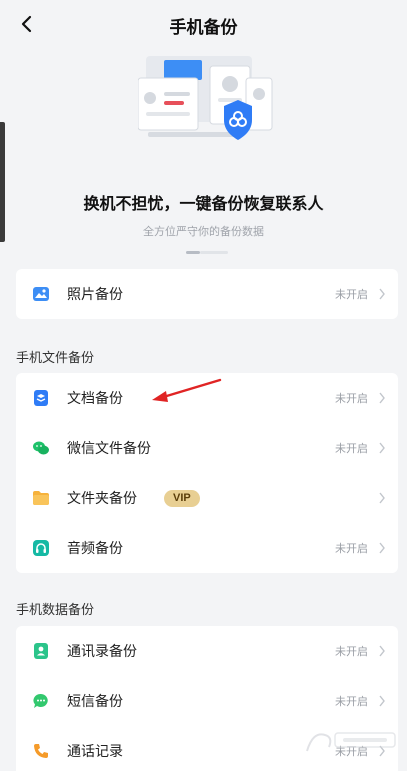 The width and height of the screenshot is (407, 771). I want to click on carousel-indicator, so click(207, 252).